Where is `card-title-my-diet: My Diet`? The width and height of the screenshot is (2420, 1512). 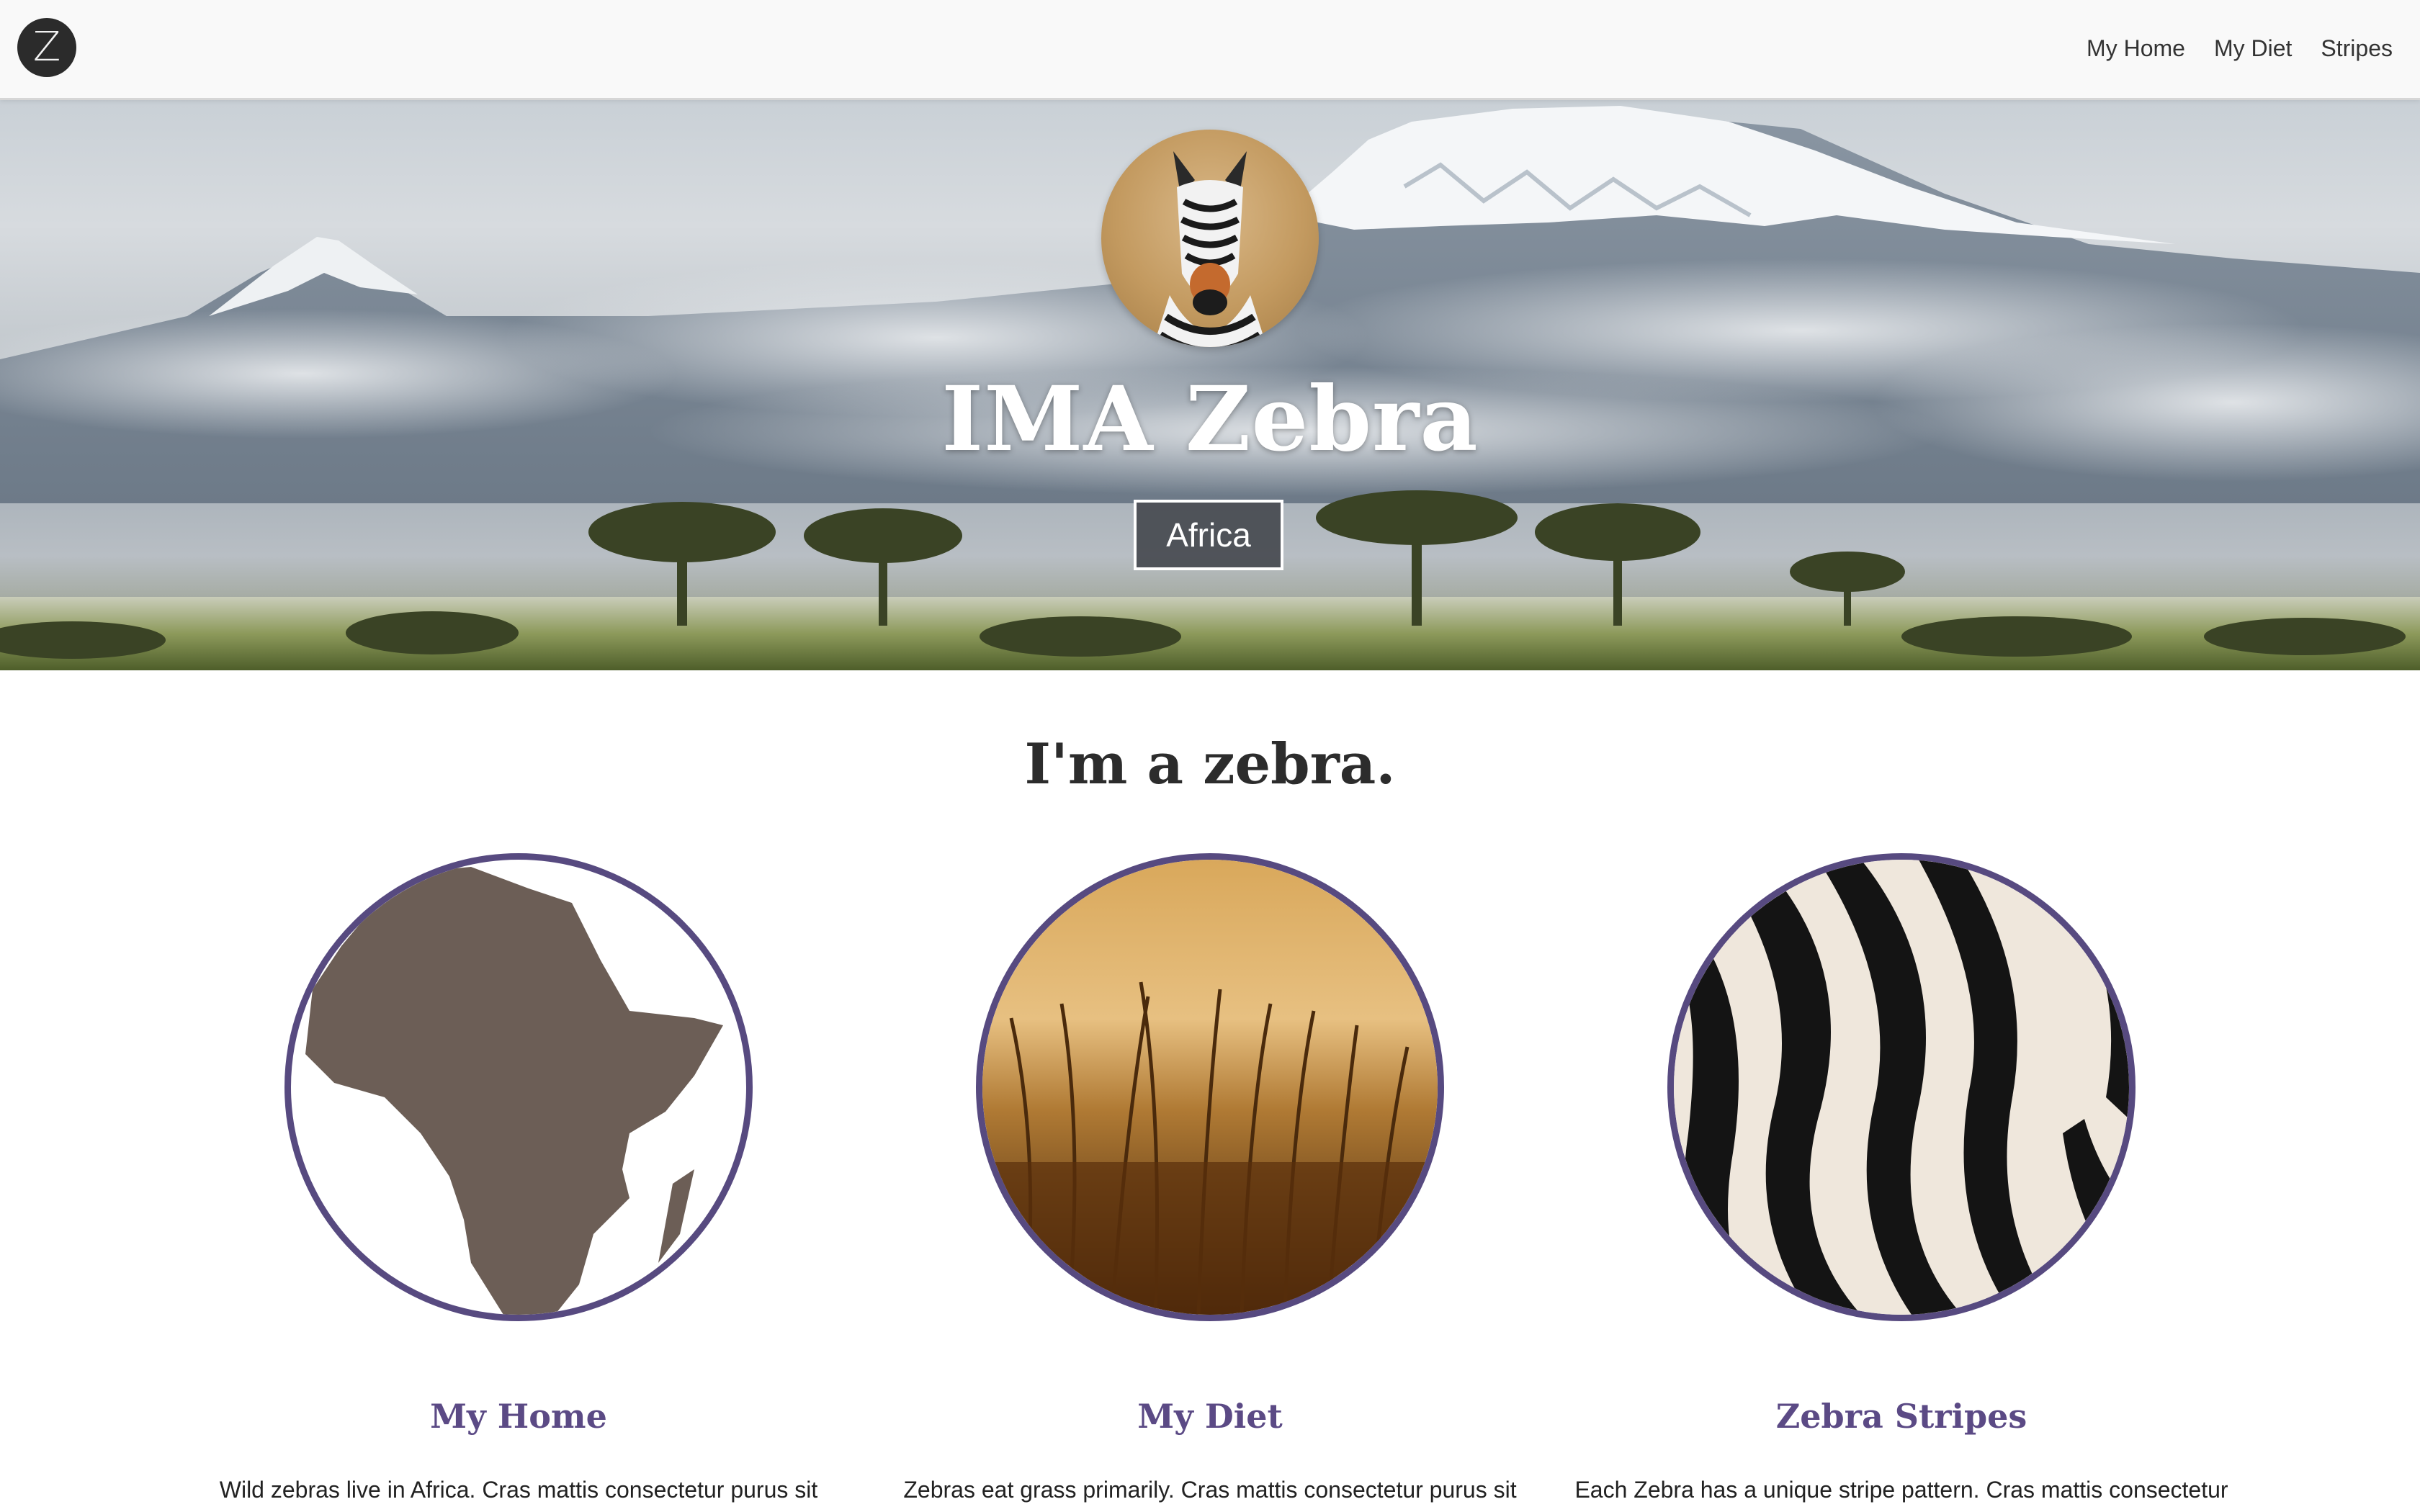
card-title-my-diet: My Diet is located at coordinates (1210, 1416).